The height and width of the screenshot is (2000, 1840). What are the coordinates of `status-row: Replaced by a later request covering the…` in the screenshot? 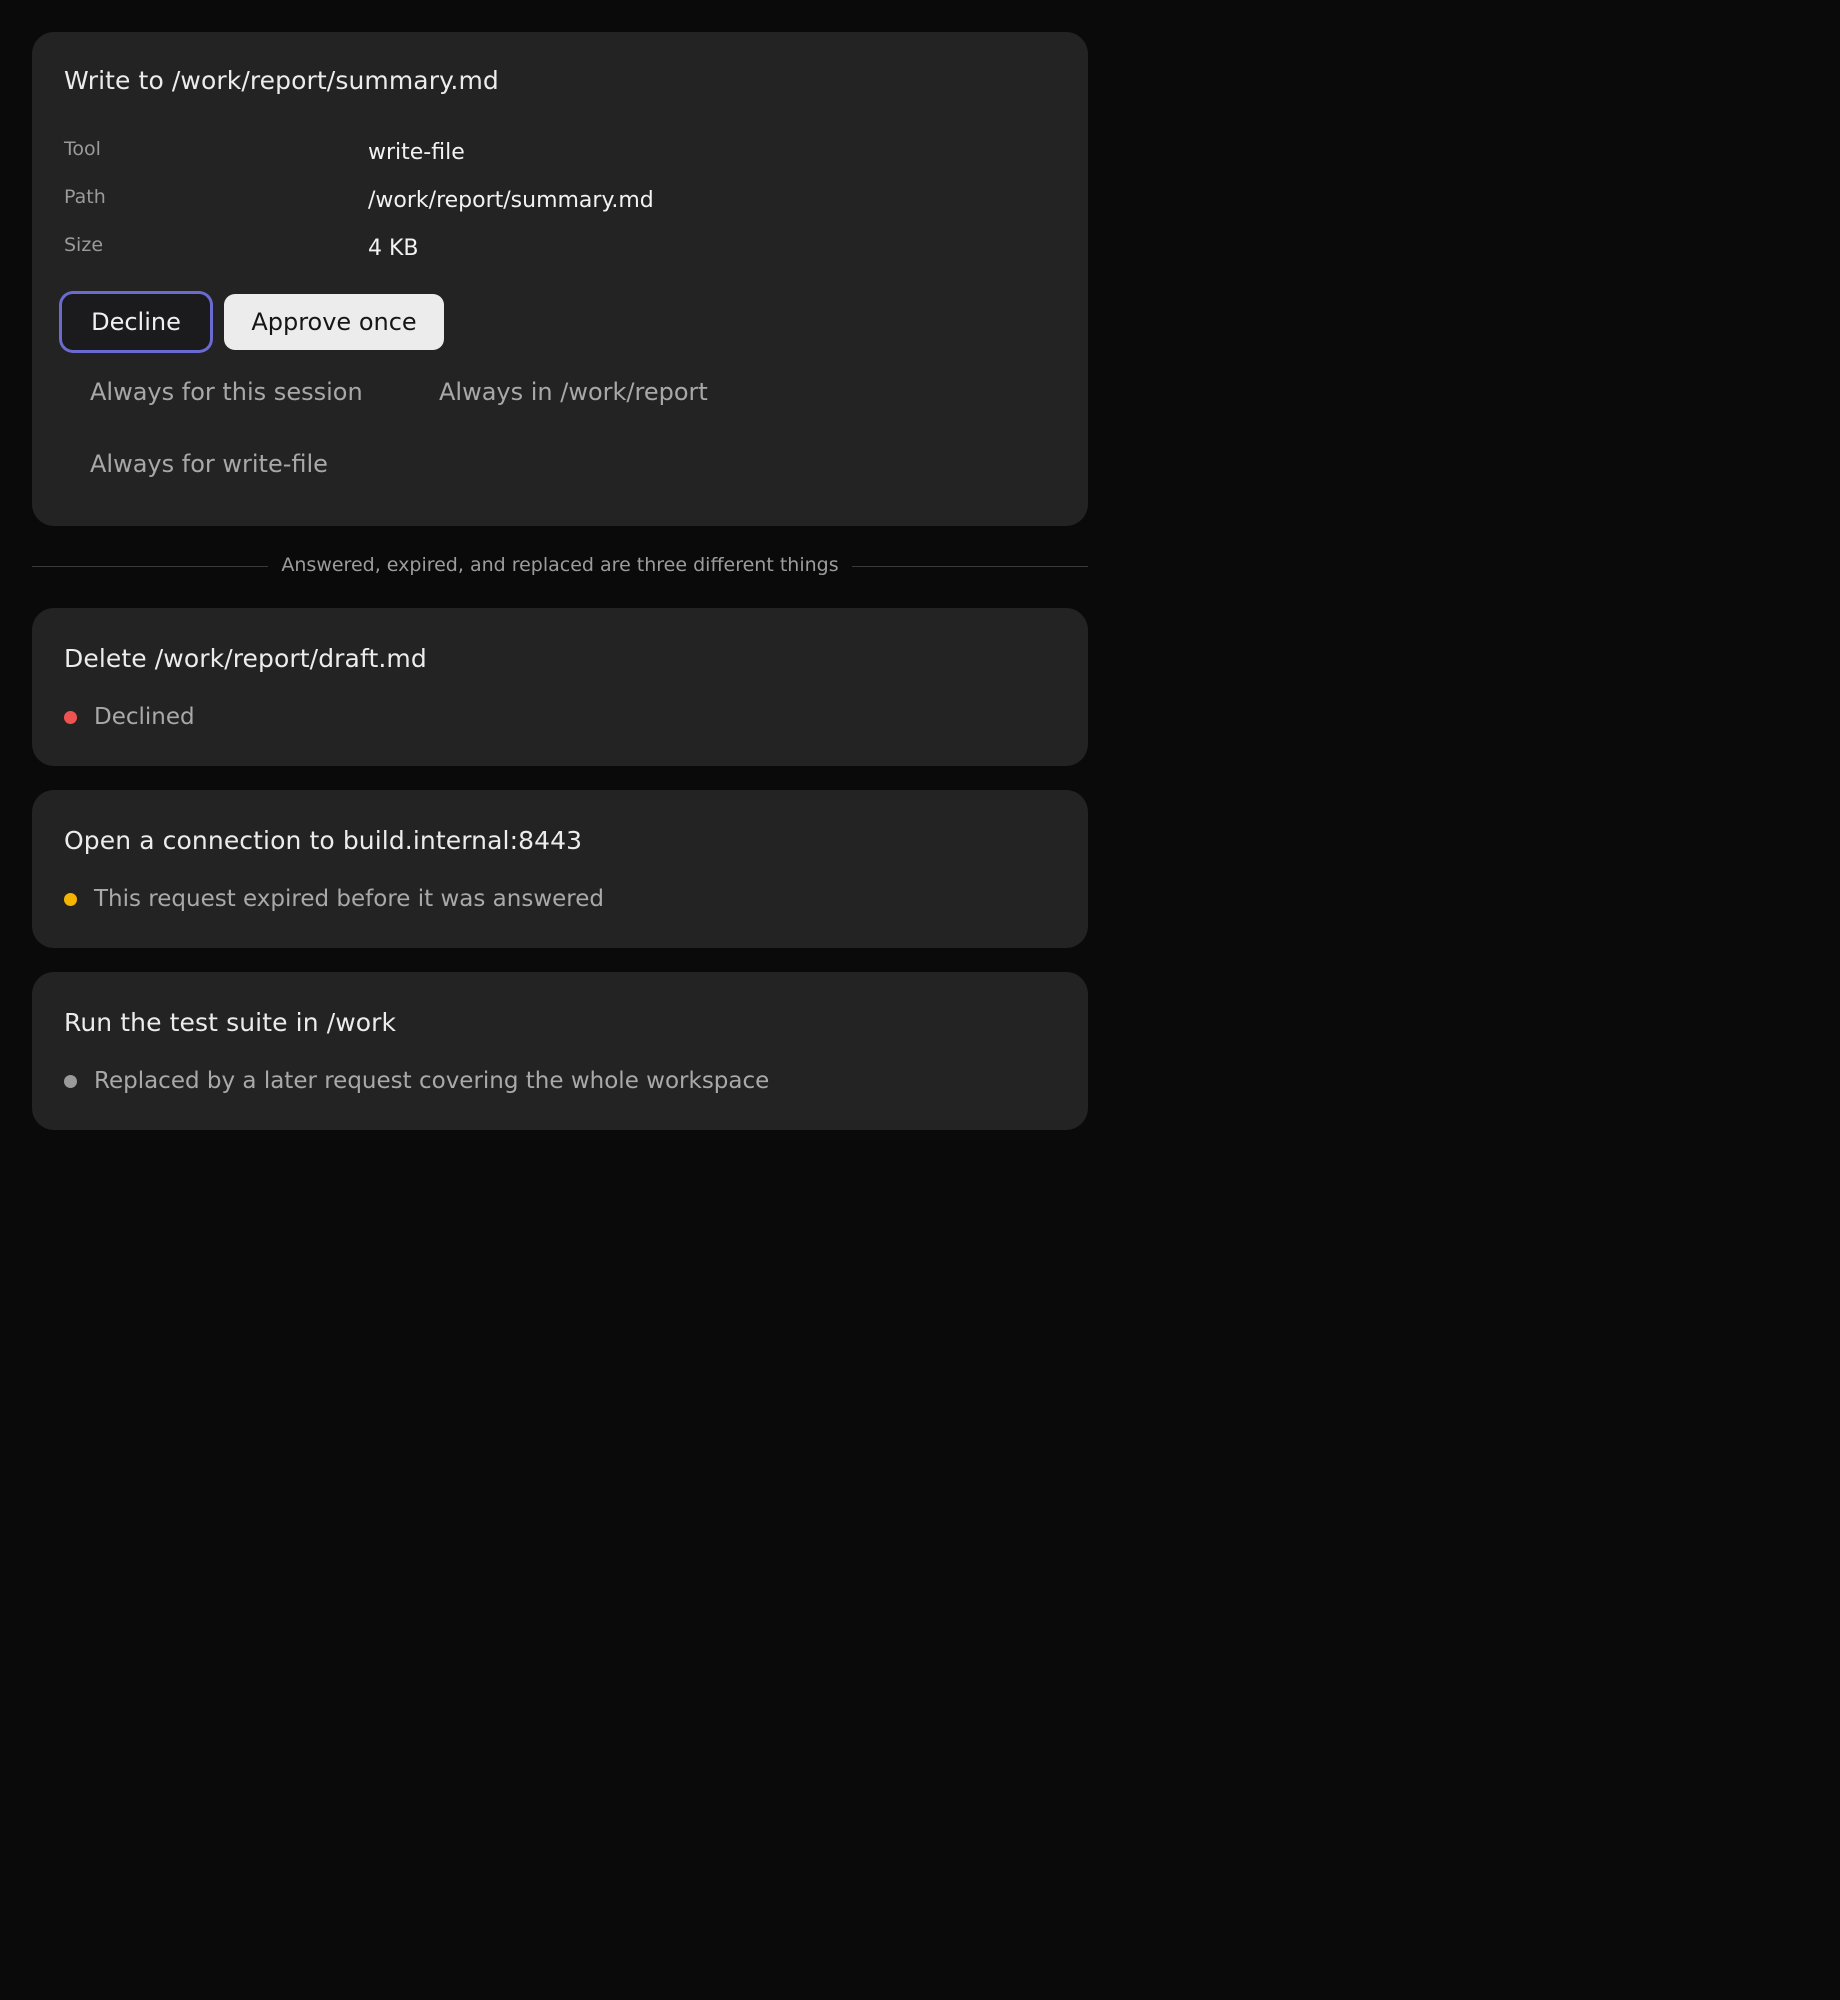 It's located at (416, 1081).